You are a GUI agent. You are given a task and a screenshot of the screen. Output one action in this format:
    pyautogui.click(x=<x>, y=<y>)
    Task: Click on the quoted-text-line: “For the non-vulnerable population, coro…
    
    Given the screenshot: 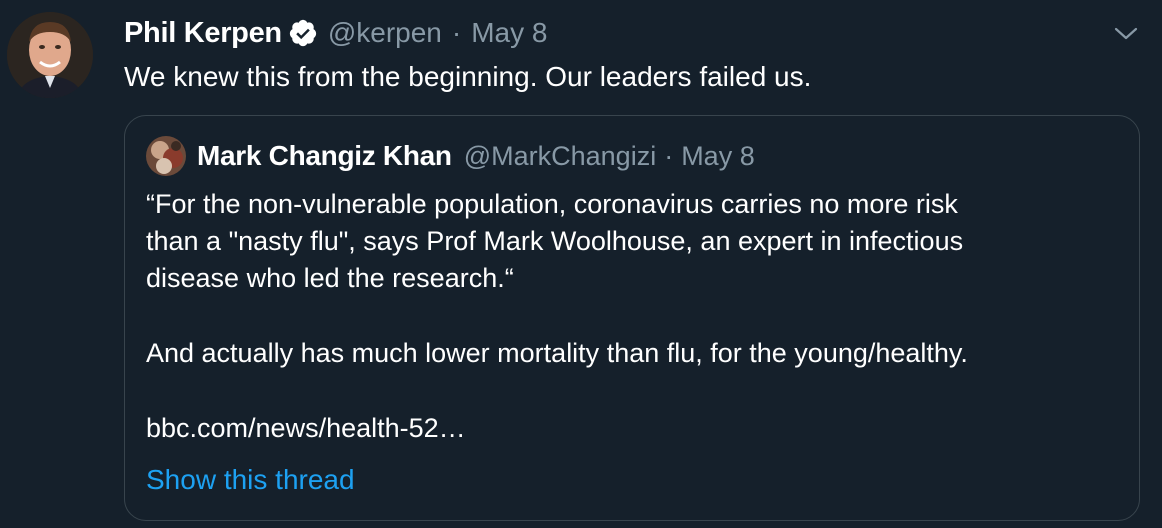 What is the action you would take?
    pyautogui.click(x=552, y=204)
    